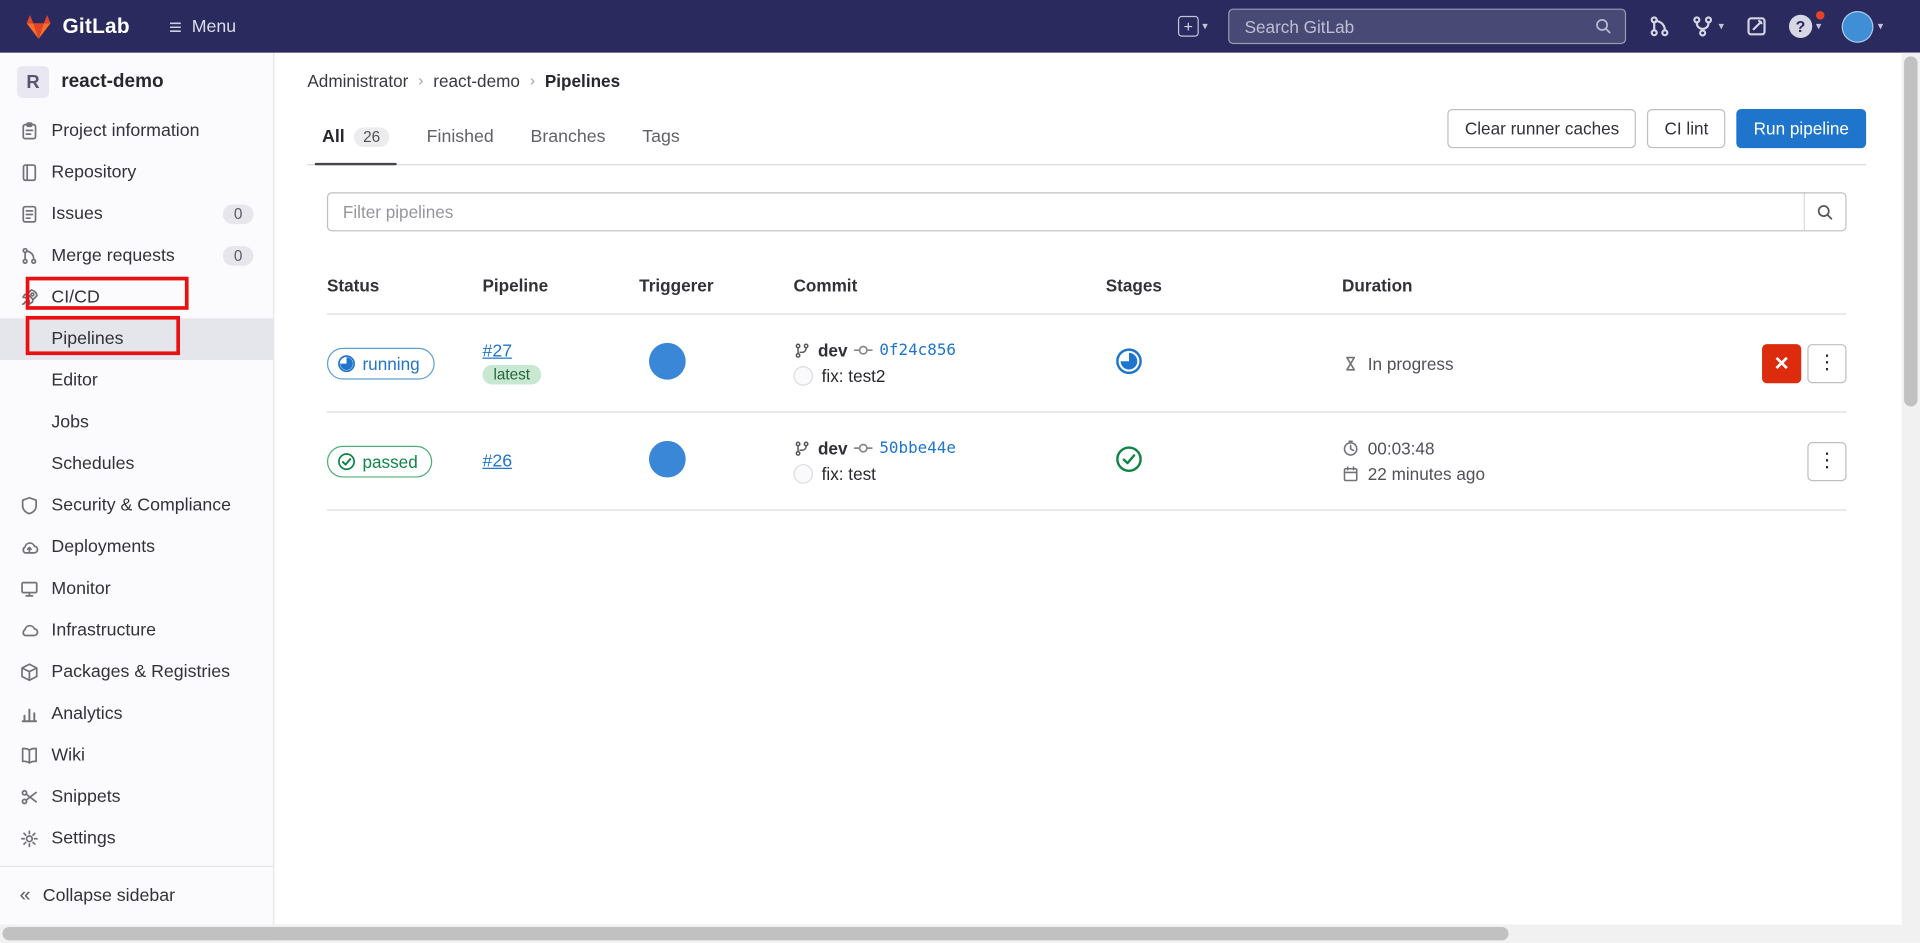  Describe the element at coordinates (357, 81) in the screenshot. I see `breadcrumb-root-link: Administrator` at that location.